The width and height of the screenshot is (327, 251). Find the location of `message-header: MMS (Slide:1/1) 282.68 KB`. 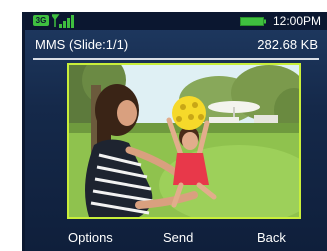

message-header: MMS (Slide:1/1) 282.68 KB is located at coordinates (176, 45).